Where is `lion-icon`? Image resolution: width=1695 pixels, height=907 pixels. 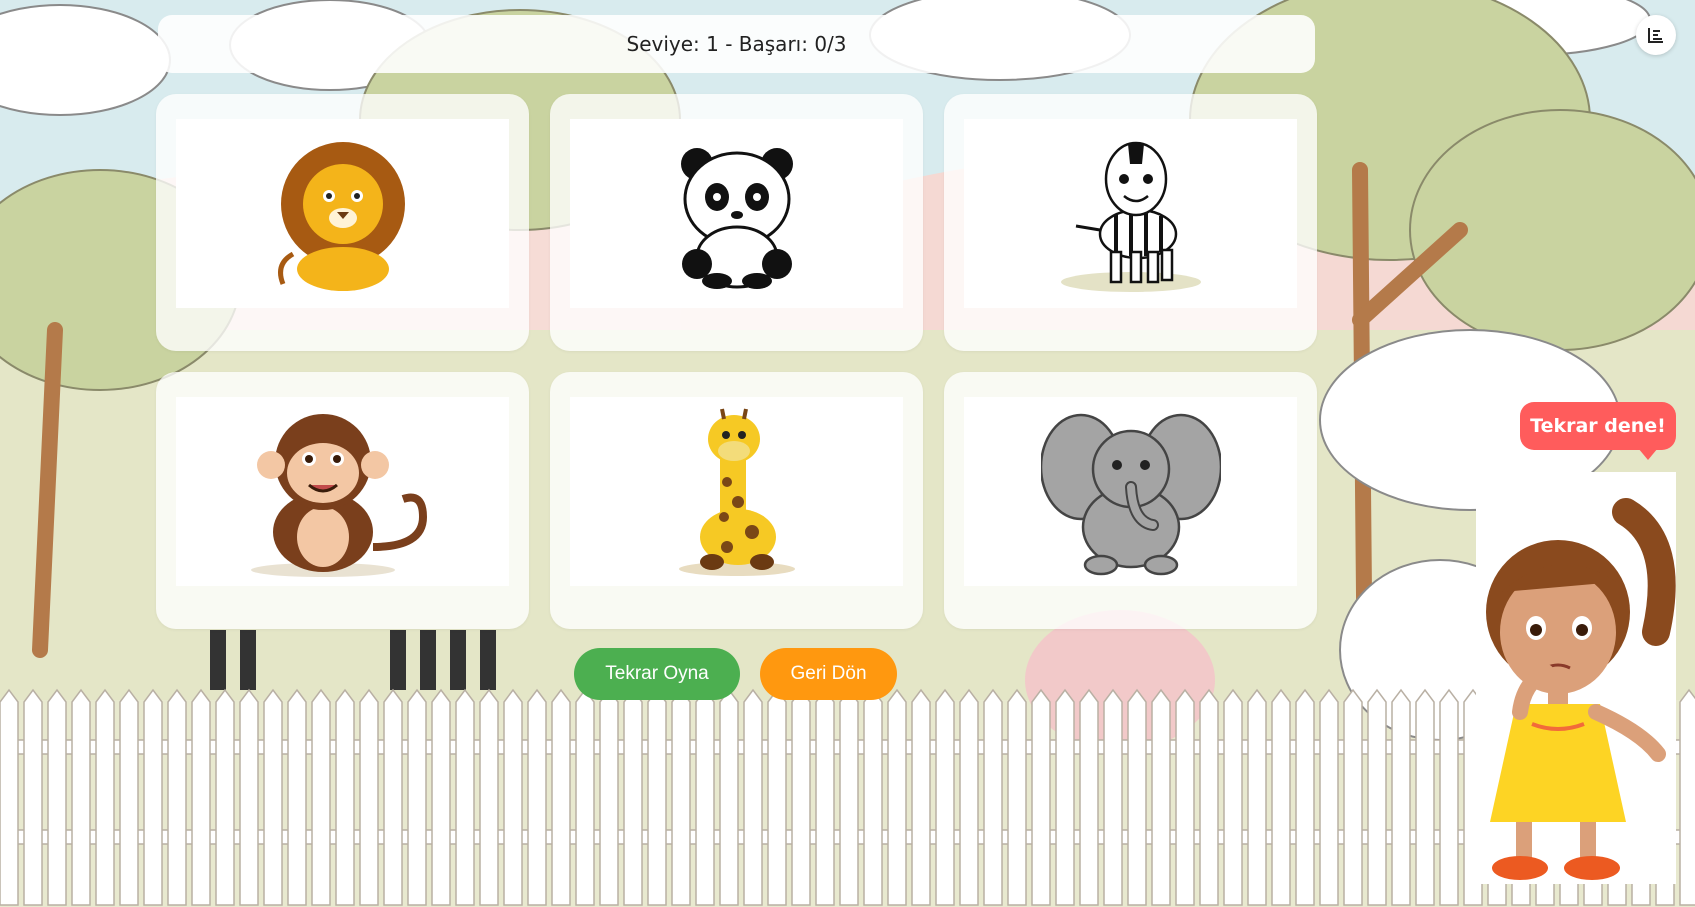
lion-icon is located at coordinates (341, 216).